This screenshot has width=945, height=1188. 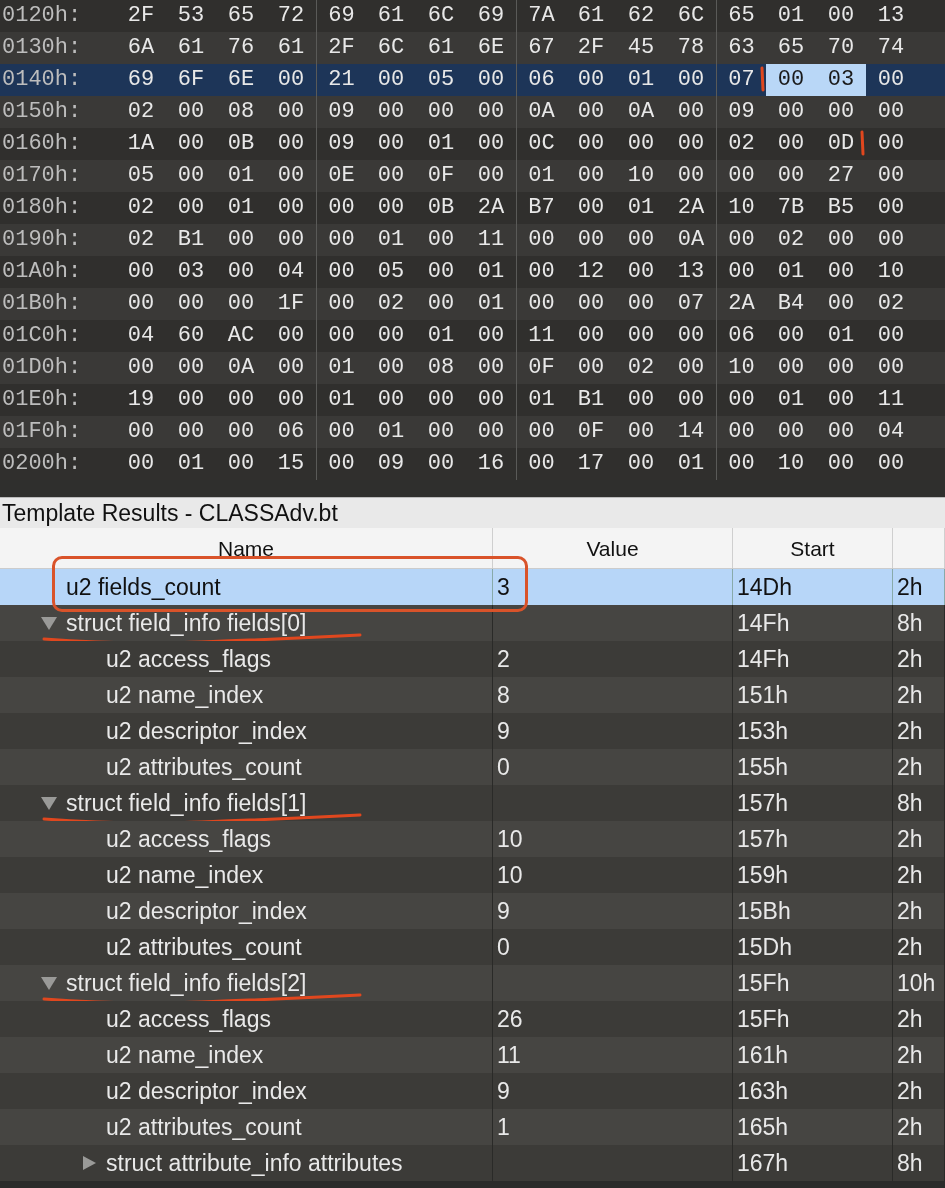 What do you see at coordinates (891, 16) in the screenshot?
I see `hex-byte: 13` at bounding box center [891, 16].